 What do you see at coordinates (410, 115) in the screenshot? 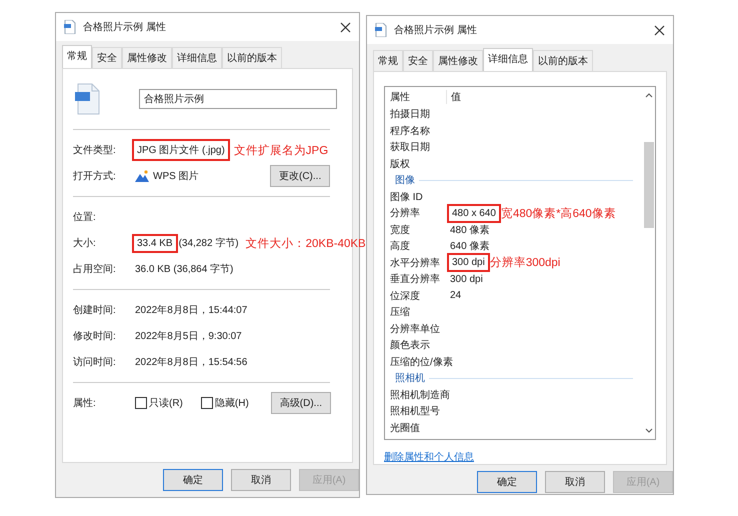
I see `property-name: 拍摄日期` at bounding box center [410, 115].